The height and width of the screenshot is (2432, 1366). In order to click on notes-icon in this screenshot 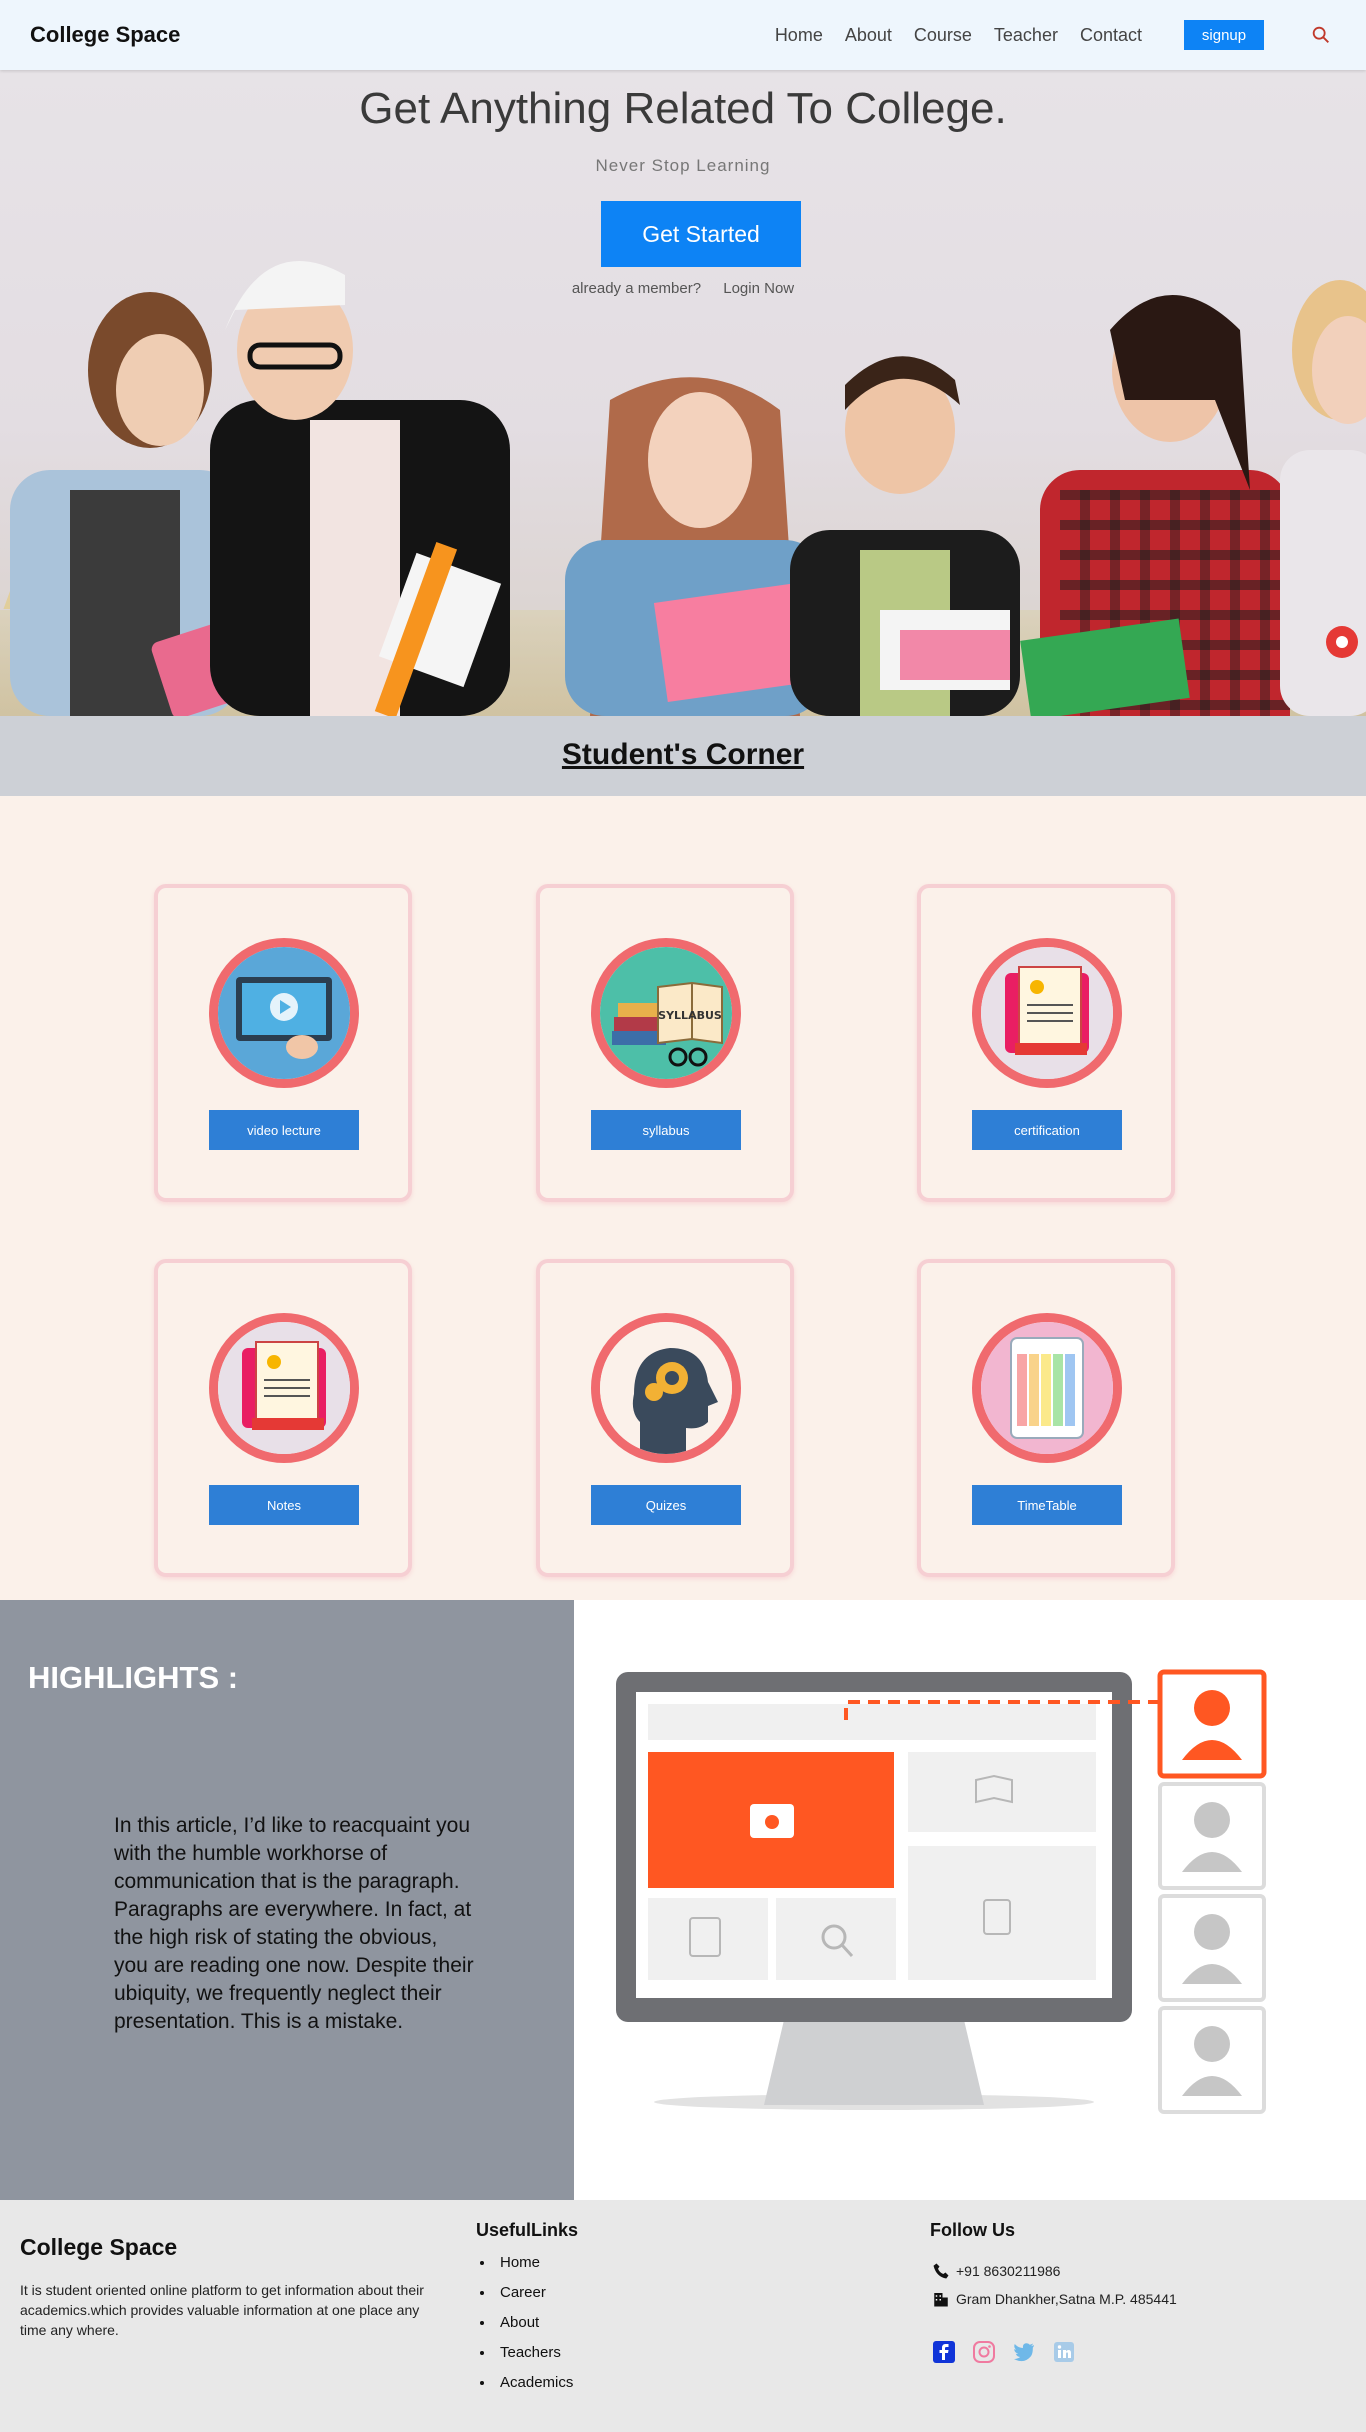, I will do `click(284, 1388)`.